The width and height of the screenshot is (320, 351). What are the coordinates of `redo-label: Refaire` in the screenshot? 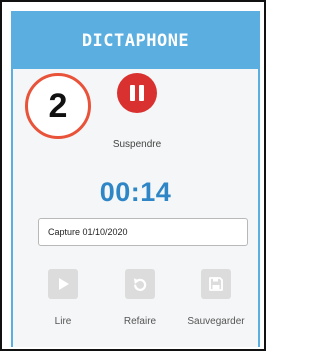 It's located at (140, 321).